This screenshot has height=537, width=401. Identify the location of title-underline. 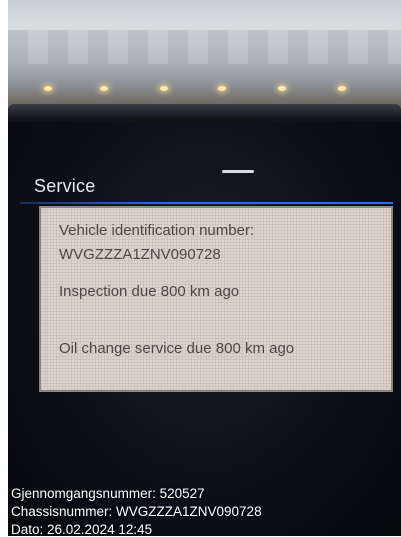
(206, 203).